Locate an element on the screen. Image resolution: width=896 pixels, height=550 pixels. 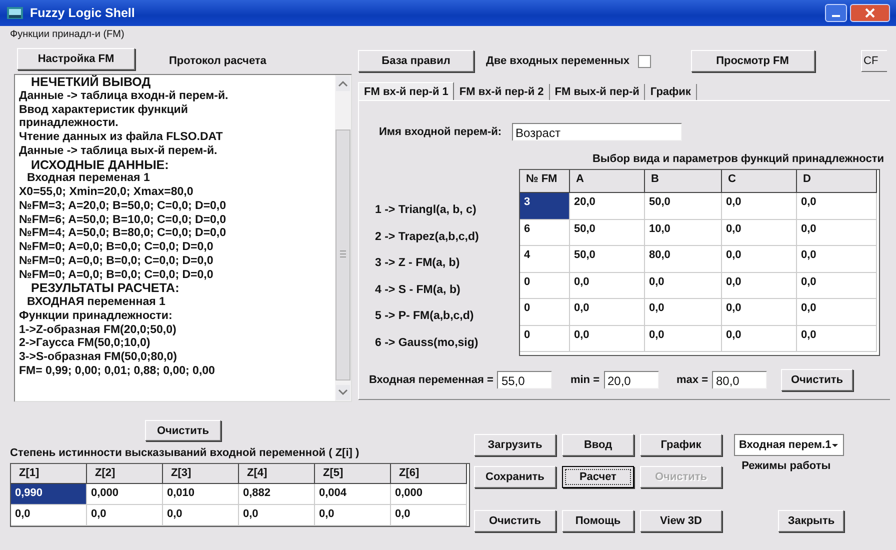
menu-item: Функции принадл-и (FM) is located at coordinates (67, 34).